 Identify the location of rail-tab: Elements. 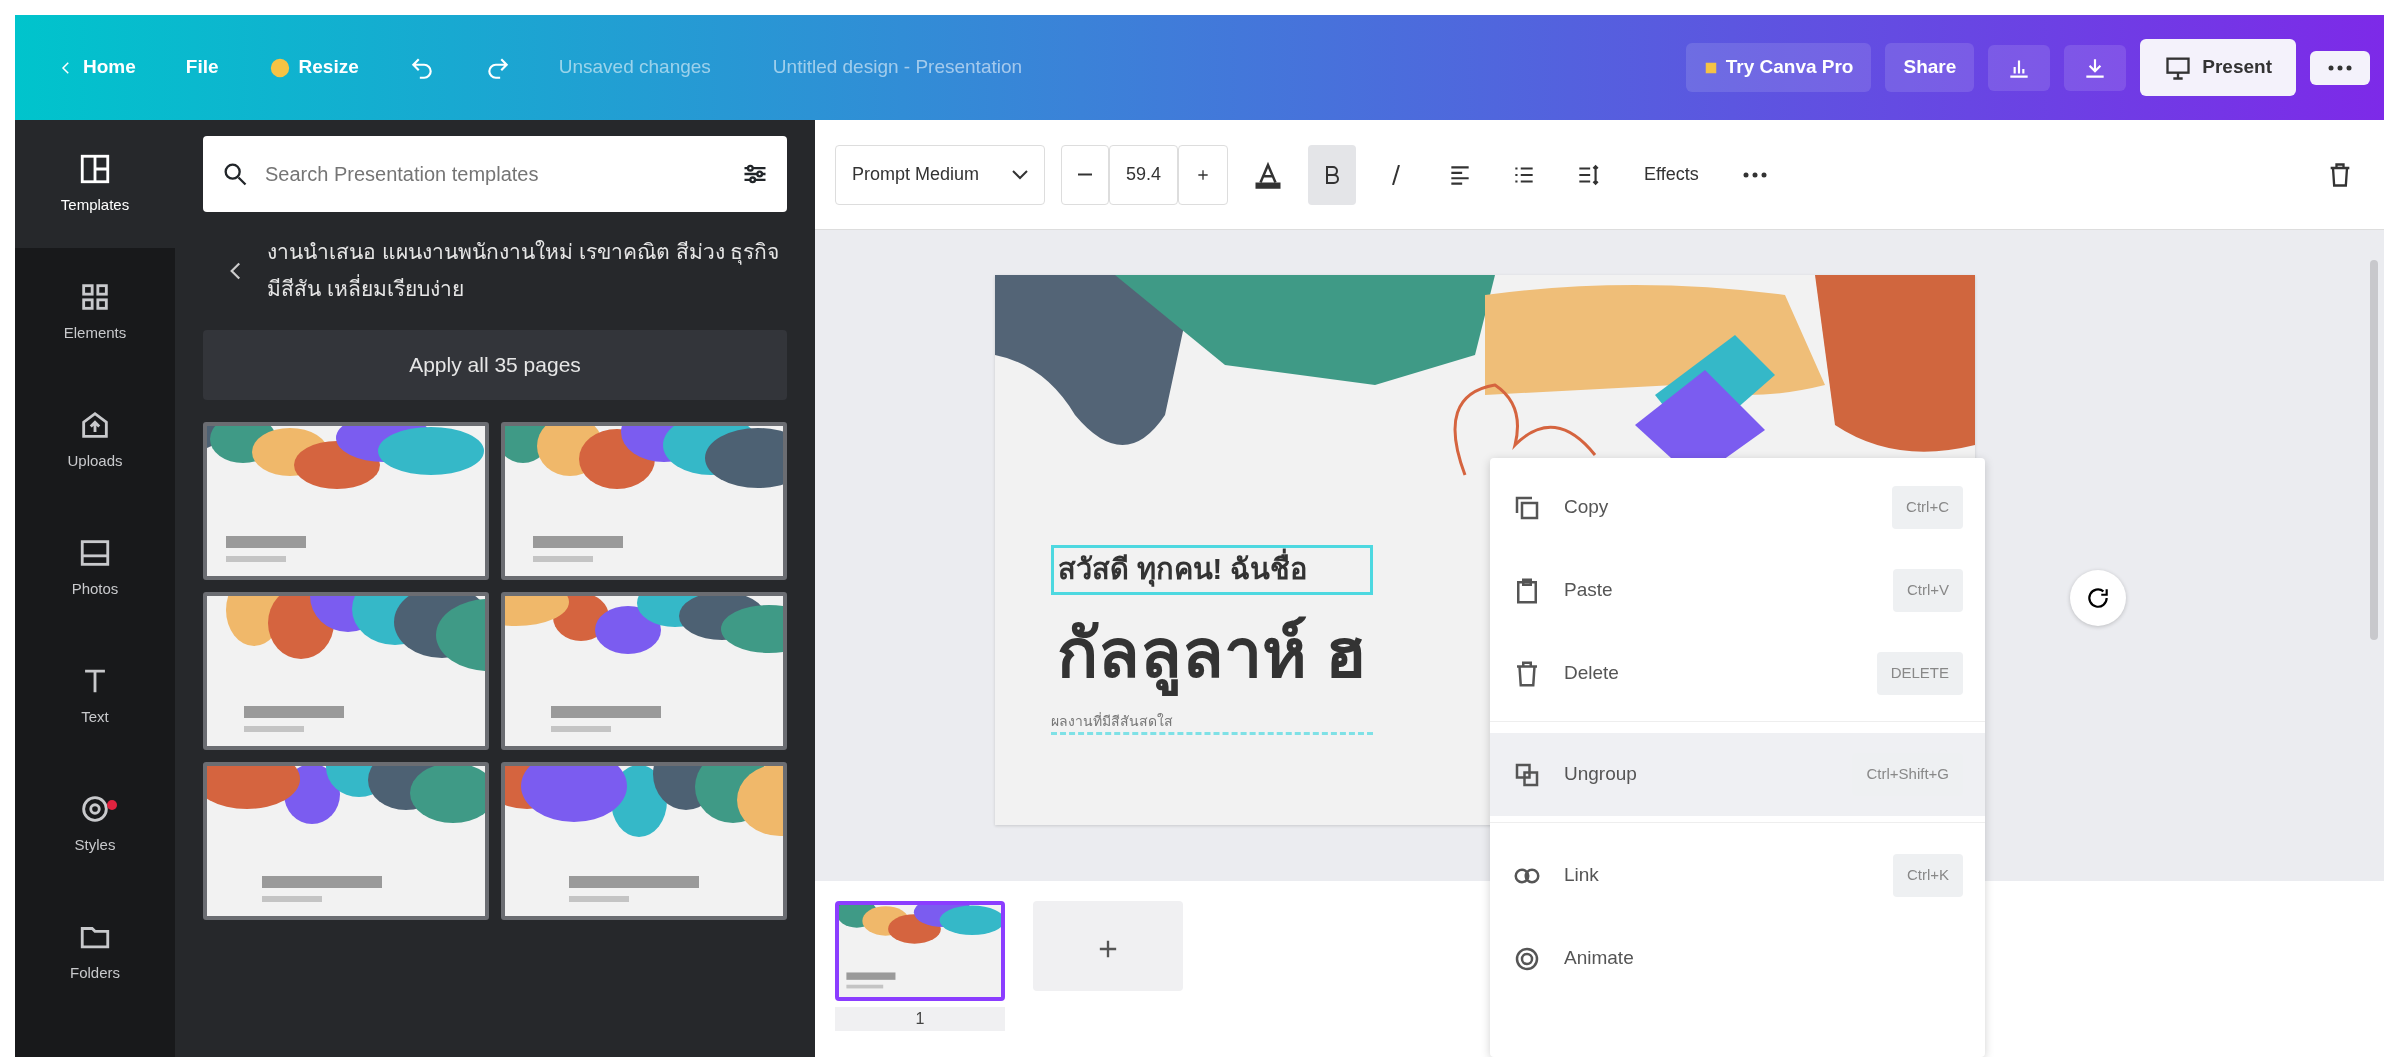
(95, 312).